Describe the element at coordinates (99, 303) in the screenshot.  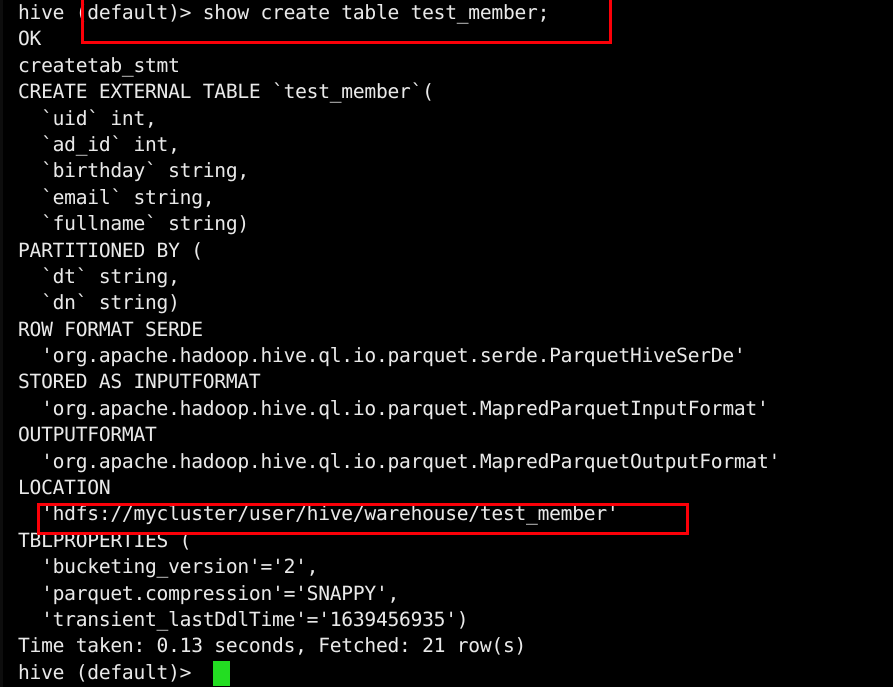
I see `terminal-line: `dn` string)` at that location.